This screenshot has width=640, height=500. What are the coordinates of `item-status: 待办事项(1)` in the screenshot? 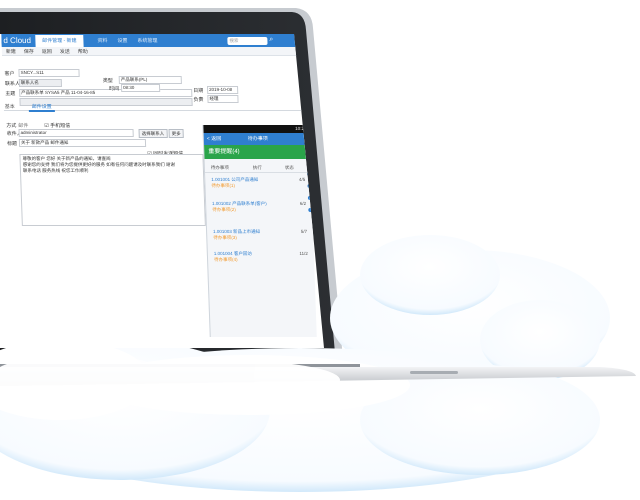 It's located at (223, 185).